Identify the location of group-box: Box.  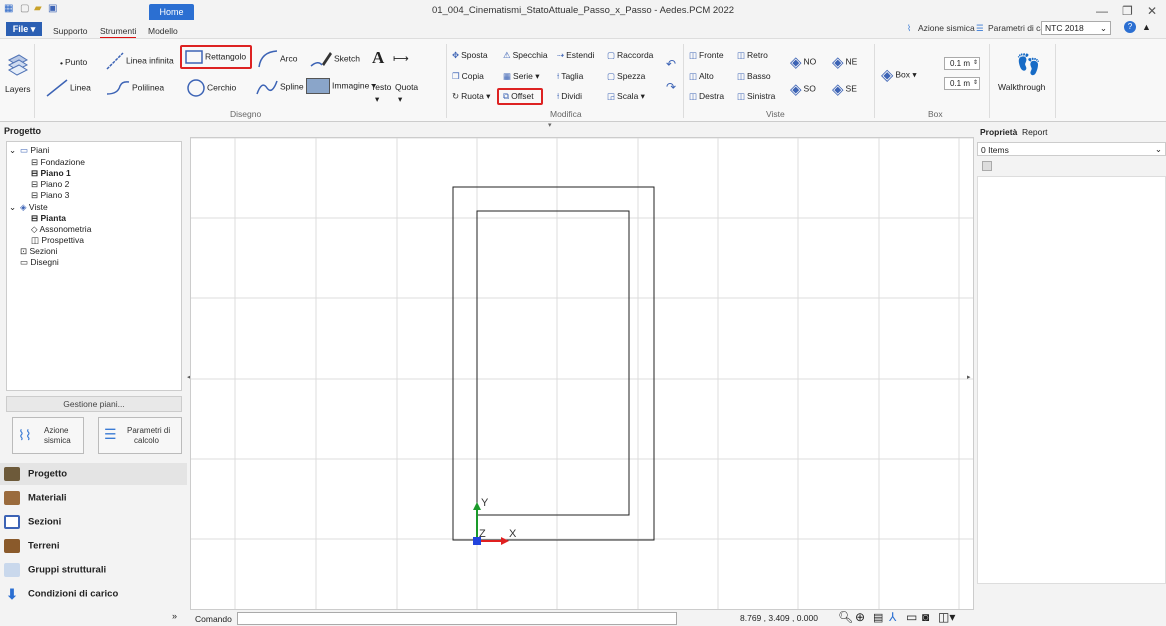
(935, 114).